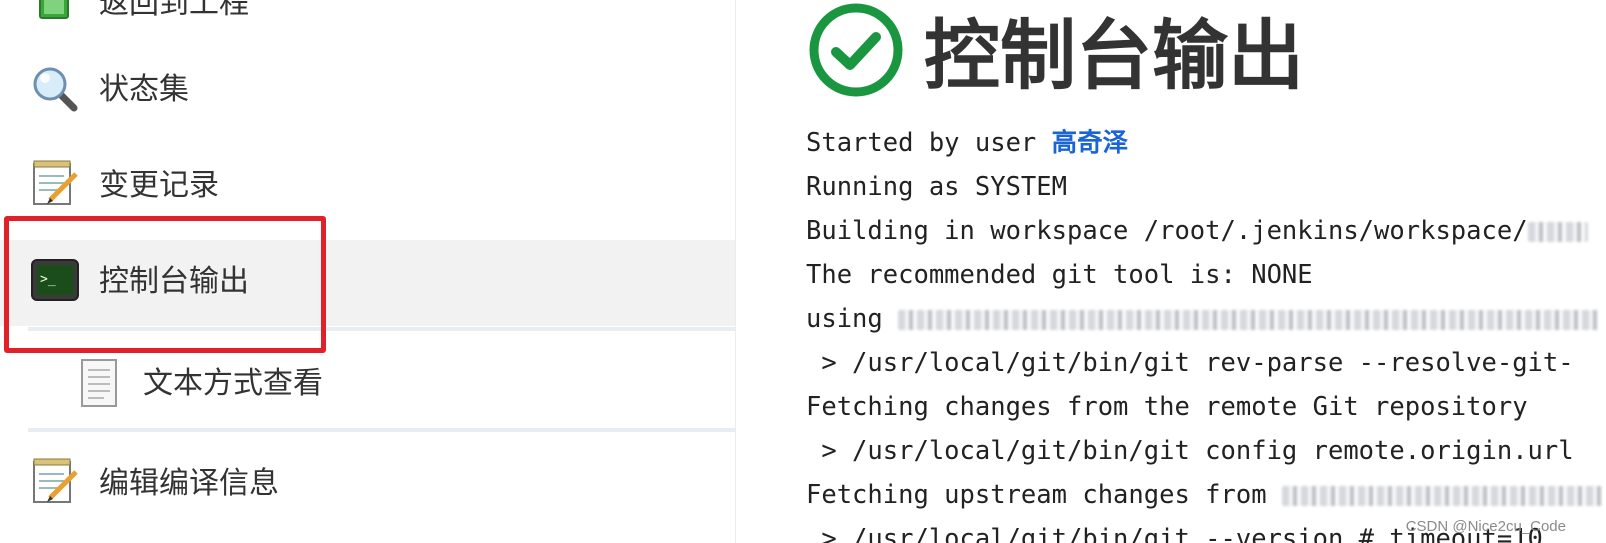 The width and height of the screenshot is (1606, 543). I want to click on console-line: Fetching upstream changes from, so click(1206, 495).